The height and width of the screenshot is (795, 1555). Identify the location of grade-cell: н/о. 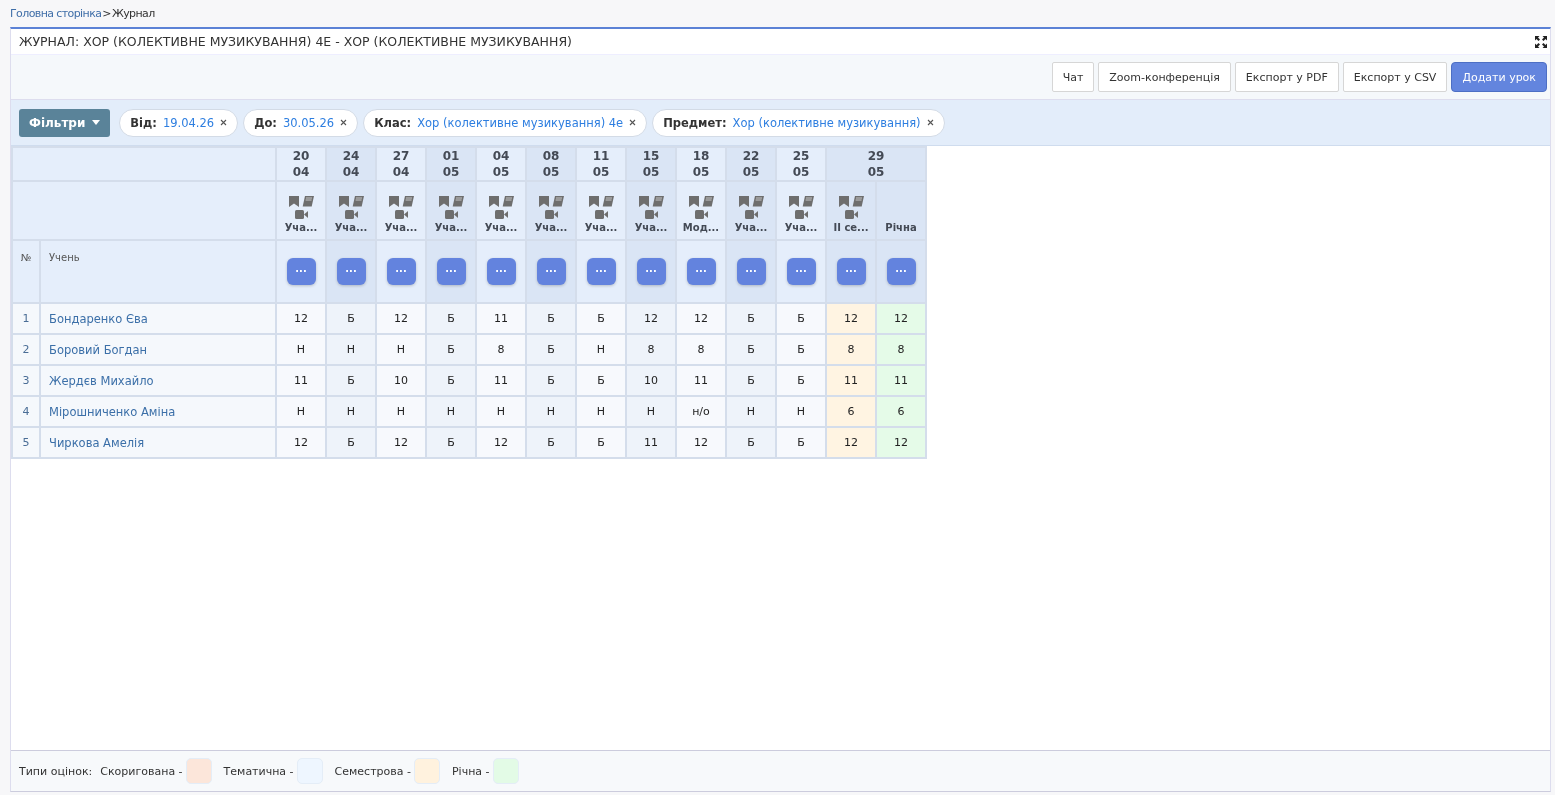
(701, 411).